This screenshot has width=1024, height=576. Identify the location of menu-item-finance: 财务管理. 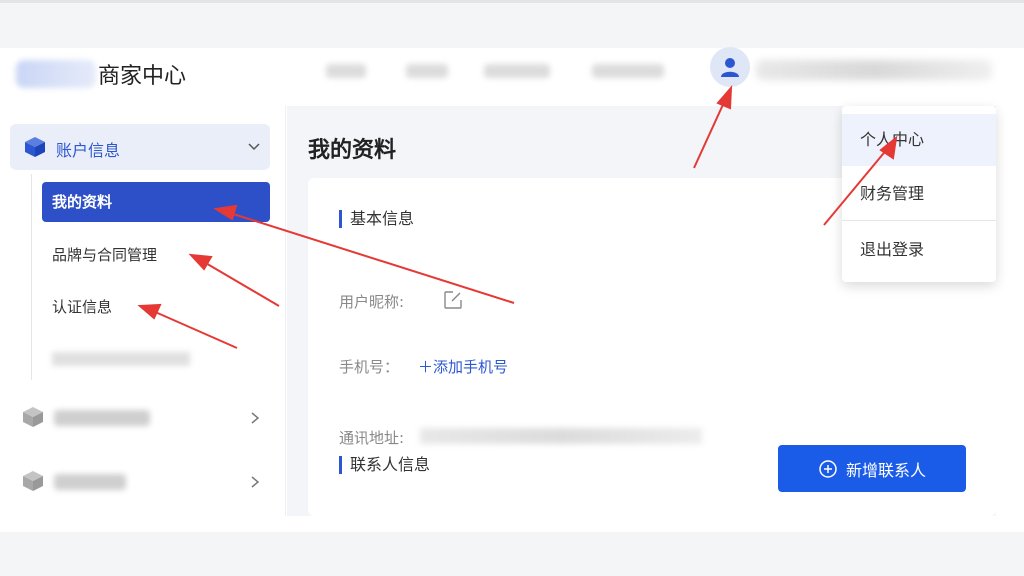
(919, 194).